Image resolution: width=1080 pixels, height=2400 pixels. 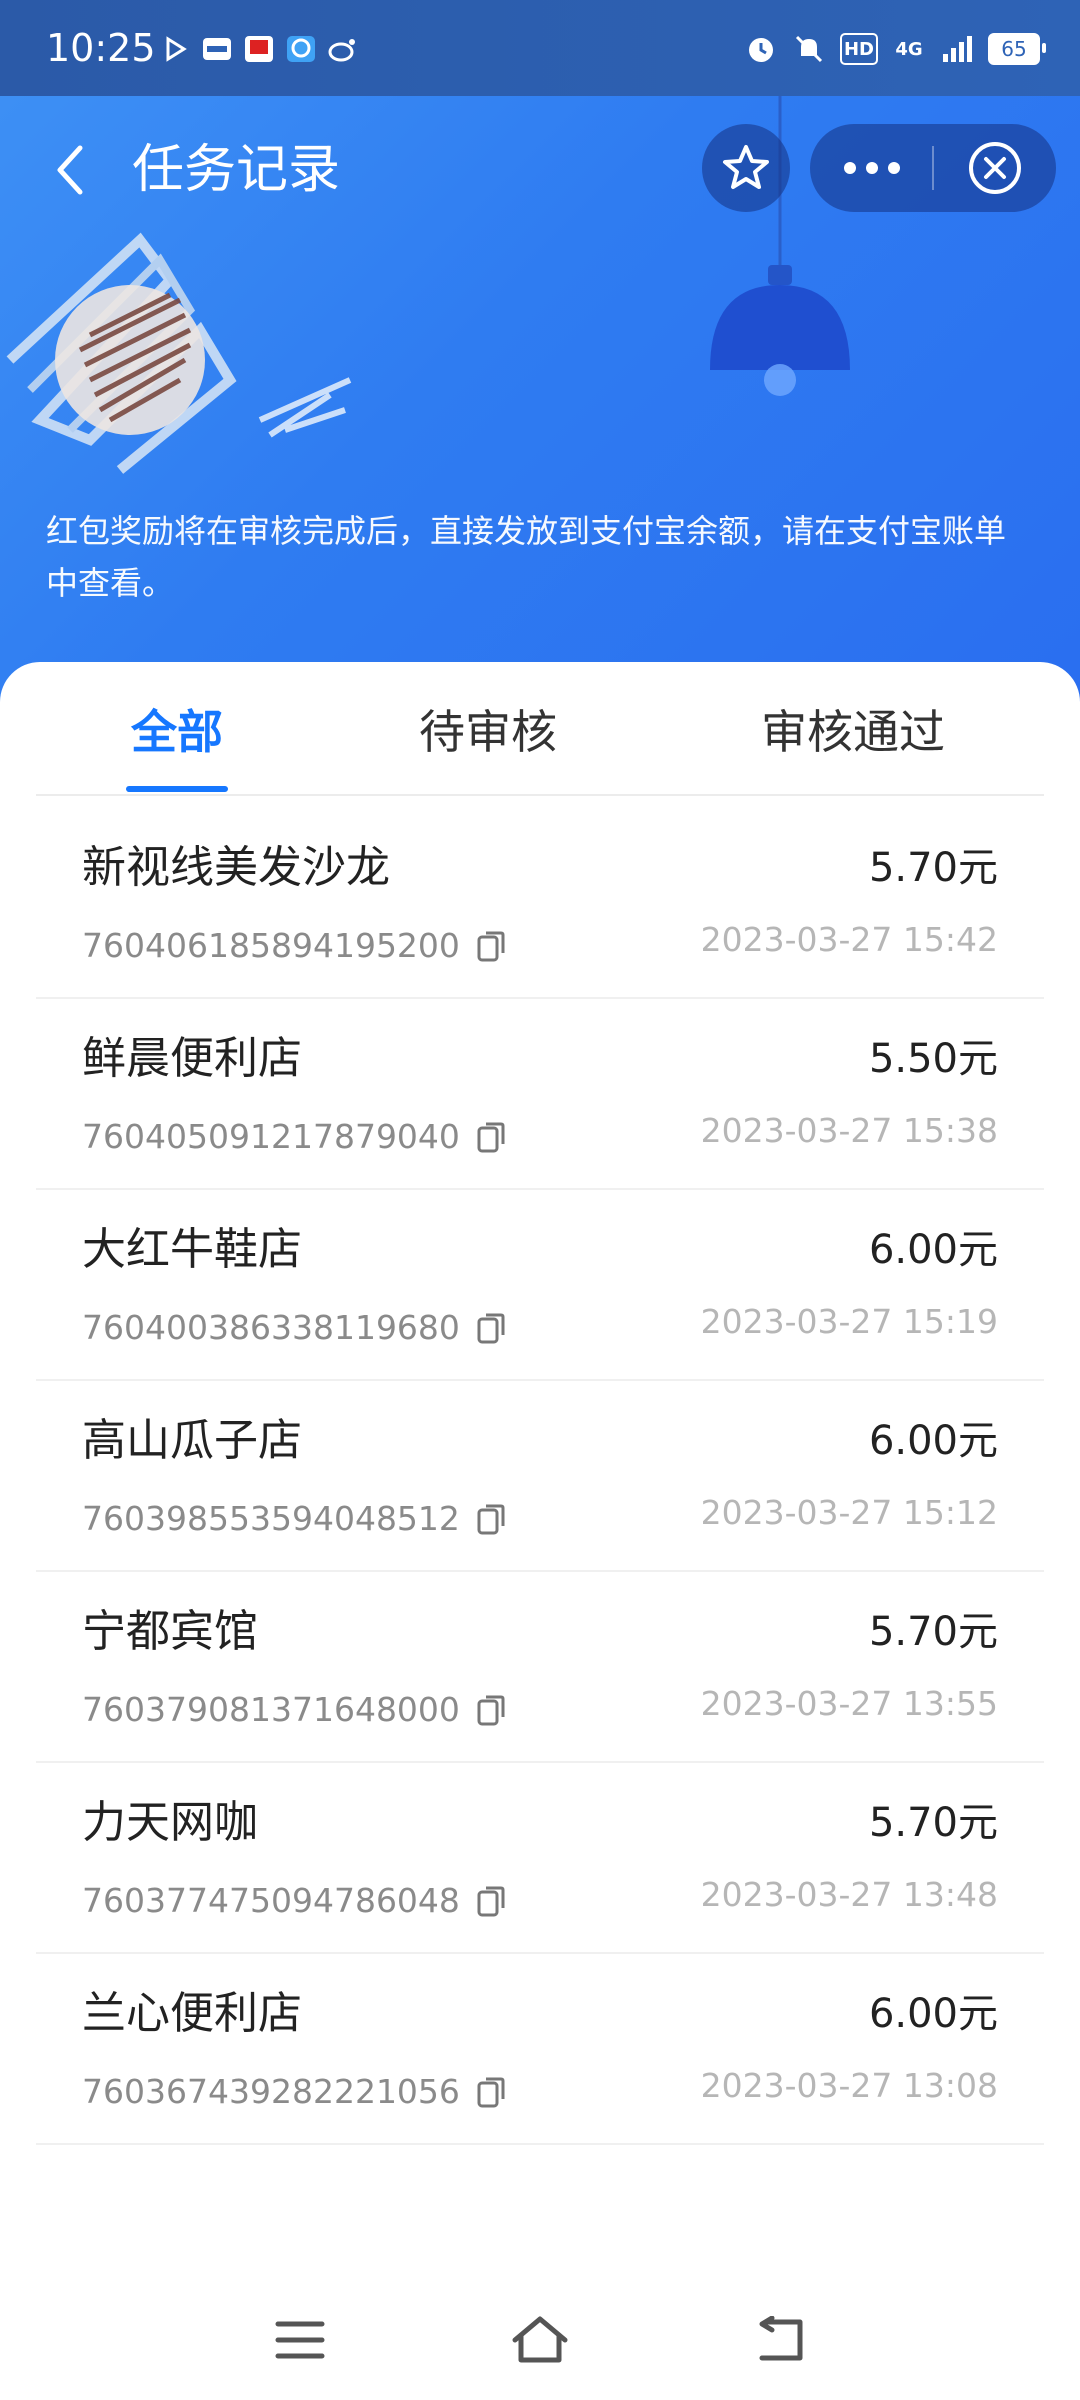 What do you see at coordinates (957, 49) in the screenshot?
I see `signal-icon` at bounding box center [957, 49].